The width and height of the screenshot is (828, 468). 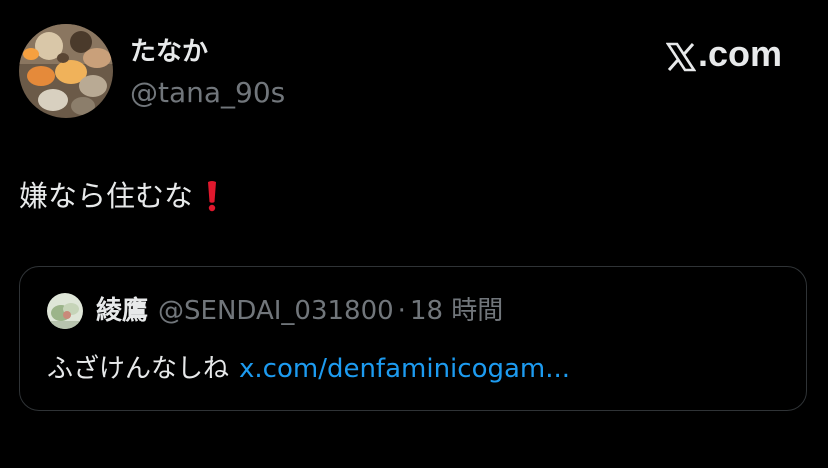 I want to click on quoted-timestamp: 18 時間, so click(x=456, y=311).